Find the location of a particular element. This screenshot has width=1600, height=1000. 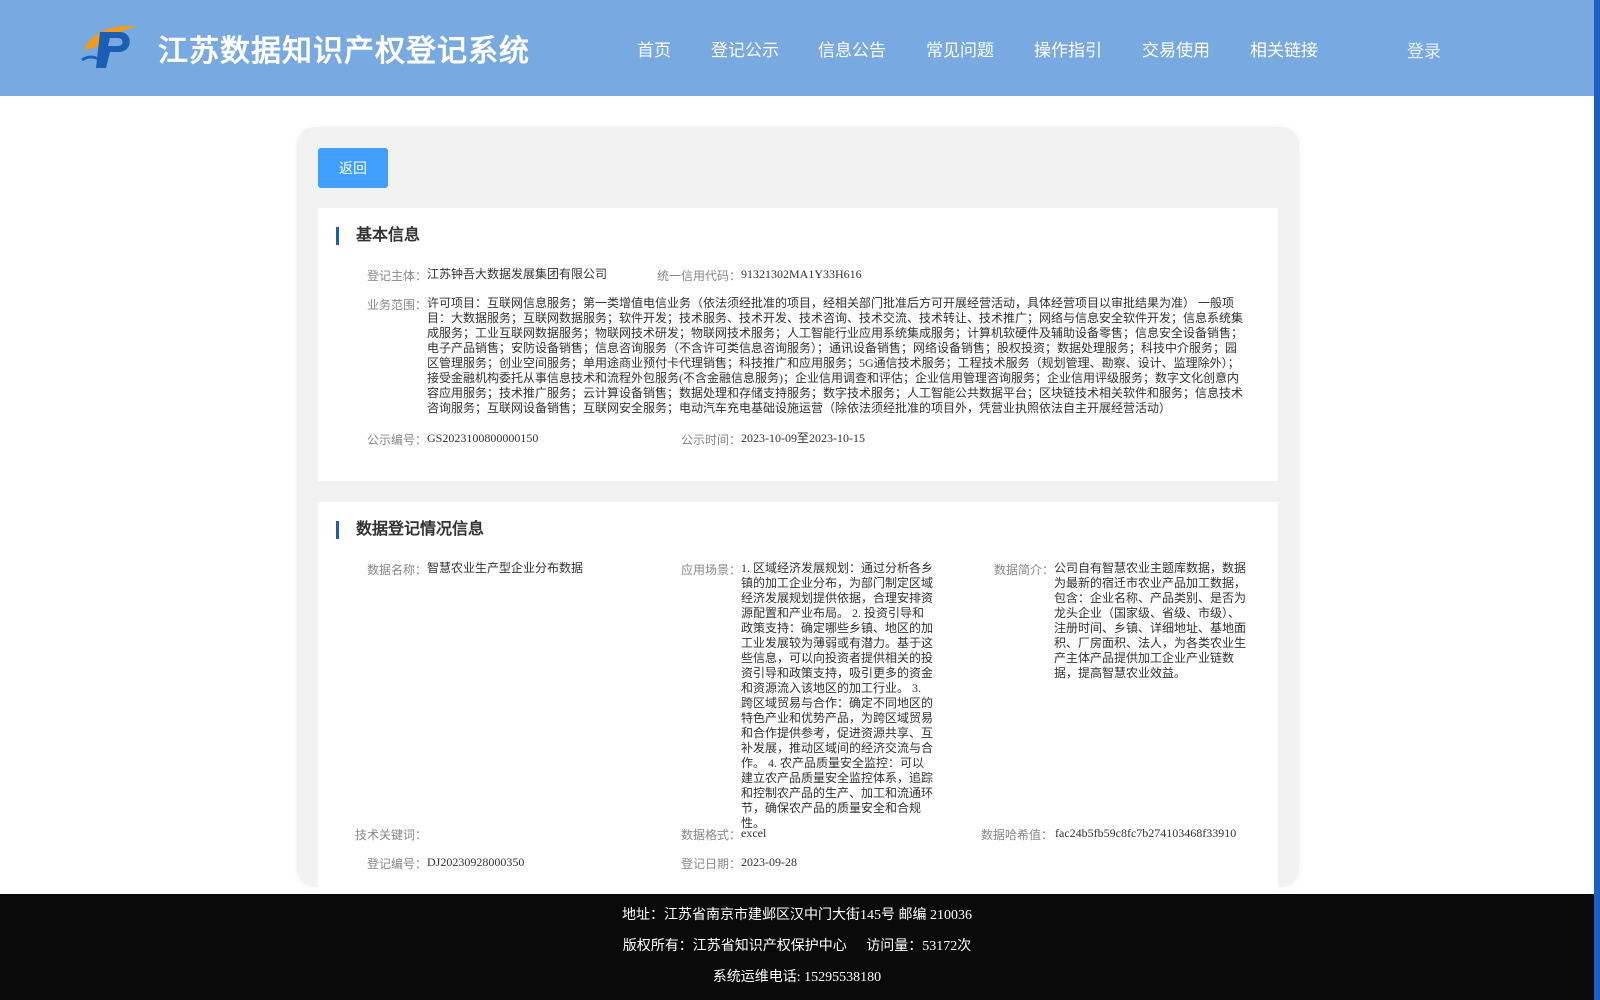

footer-copyright-line: 版权所有：江苏省知识产权保护中心 访问量：53172次 is located at coordinates (797, 945).